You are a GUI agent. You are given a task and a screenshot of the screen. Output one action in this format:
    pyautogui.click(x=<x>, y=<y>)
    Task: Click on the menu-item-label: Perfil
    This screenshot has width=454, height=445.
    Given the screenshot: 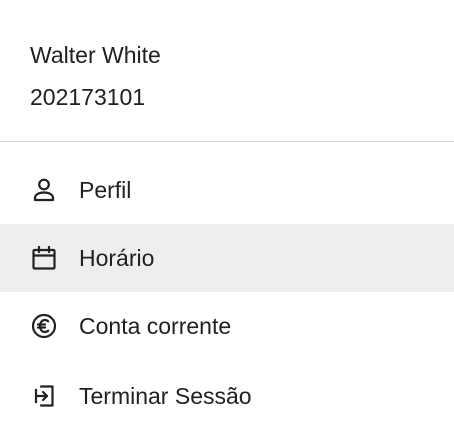 What is the action you would take?
    pyautogui.click(x=105, y=189)
    